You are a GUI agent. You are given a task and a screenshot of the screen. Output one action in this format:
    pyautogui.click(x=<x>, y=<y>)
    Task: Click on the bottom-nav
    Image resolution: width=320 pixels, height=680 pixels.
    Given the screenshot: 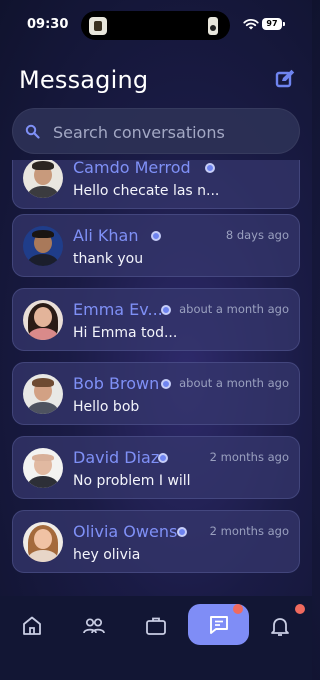 What is the action you would take?
    pyautogui.click(x=156, y=638)
    